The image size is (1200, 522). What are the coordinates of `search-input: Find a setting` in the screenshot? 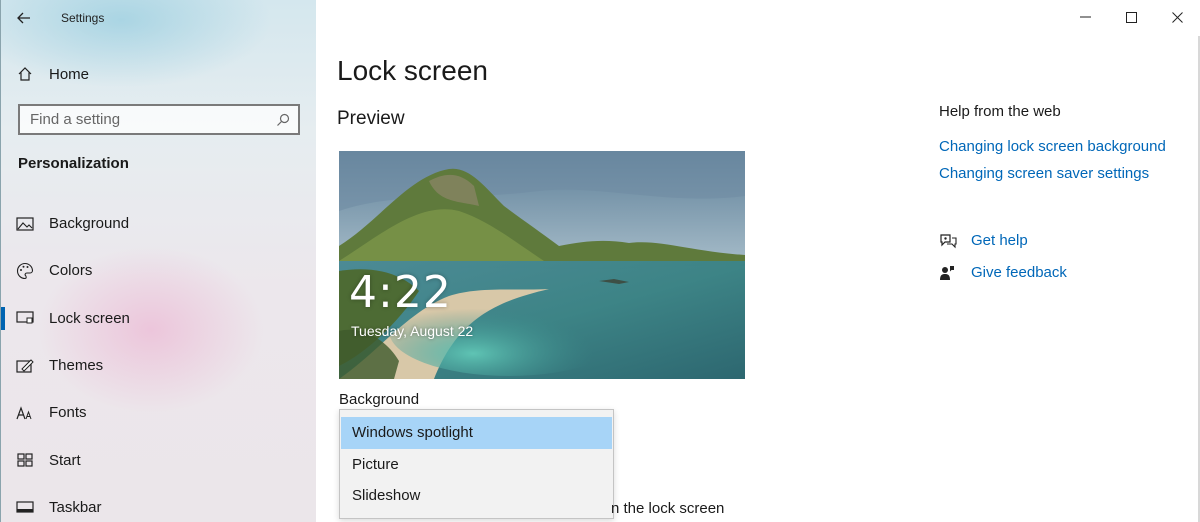 It's located at (159, 119).